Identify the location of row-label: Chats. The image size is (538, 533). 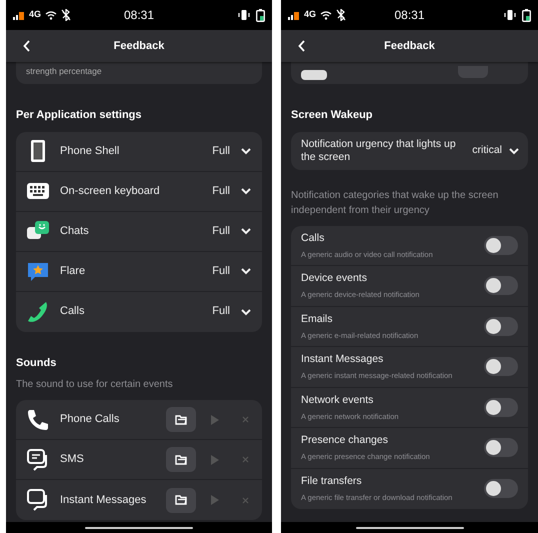
(75, 231).